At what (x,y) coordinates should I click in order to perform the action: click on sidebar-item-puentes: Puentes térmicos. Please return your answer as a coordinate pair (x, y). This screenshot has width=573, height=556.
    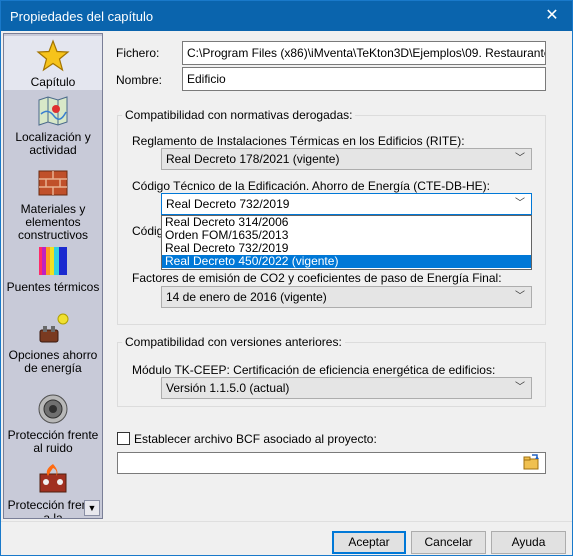
    Looking at the image, I should click on (53, 277).